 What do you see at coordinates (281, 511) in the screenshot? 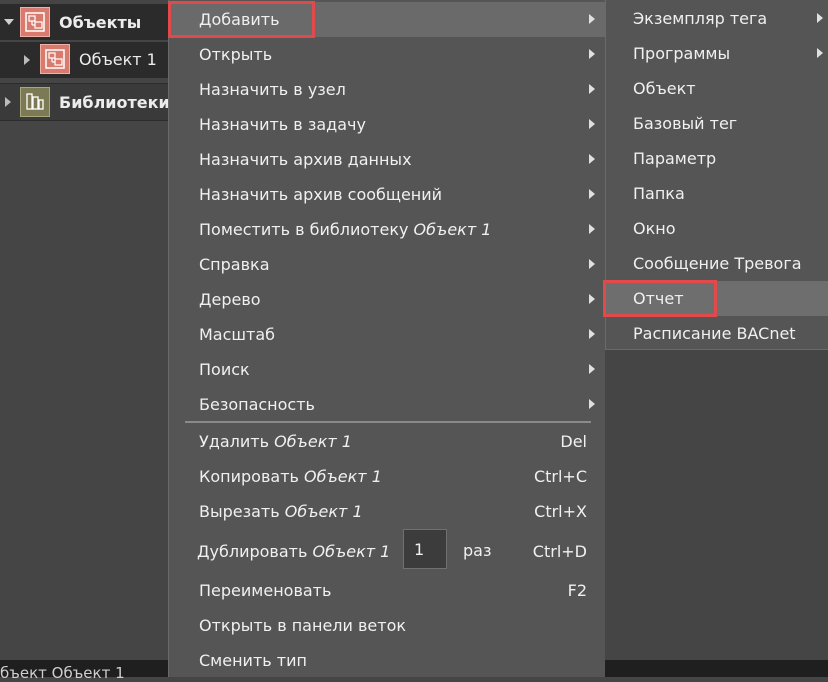
I see `menu-item-label: Вырезать Объект 1` at bounding box center [281, 511].